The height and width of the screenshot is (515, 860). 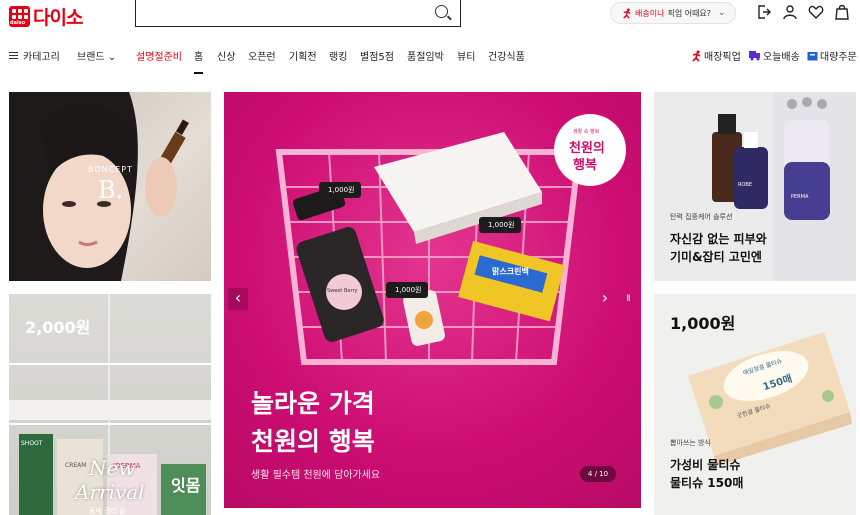 I want to click on serum-title-line1: 자신감 없는 피부와, so click(x=718, y=239).